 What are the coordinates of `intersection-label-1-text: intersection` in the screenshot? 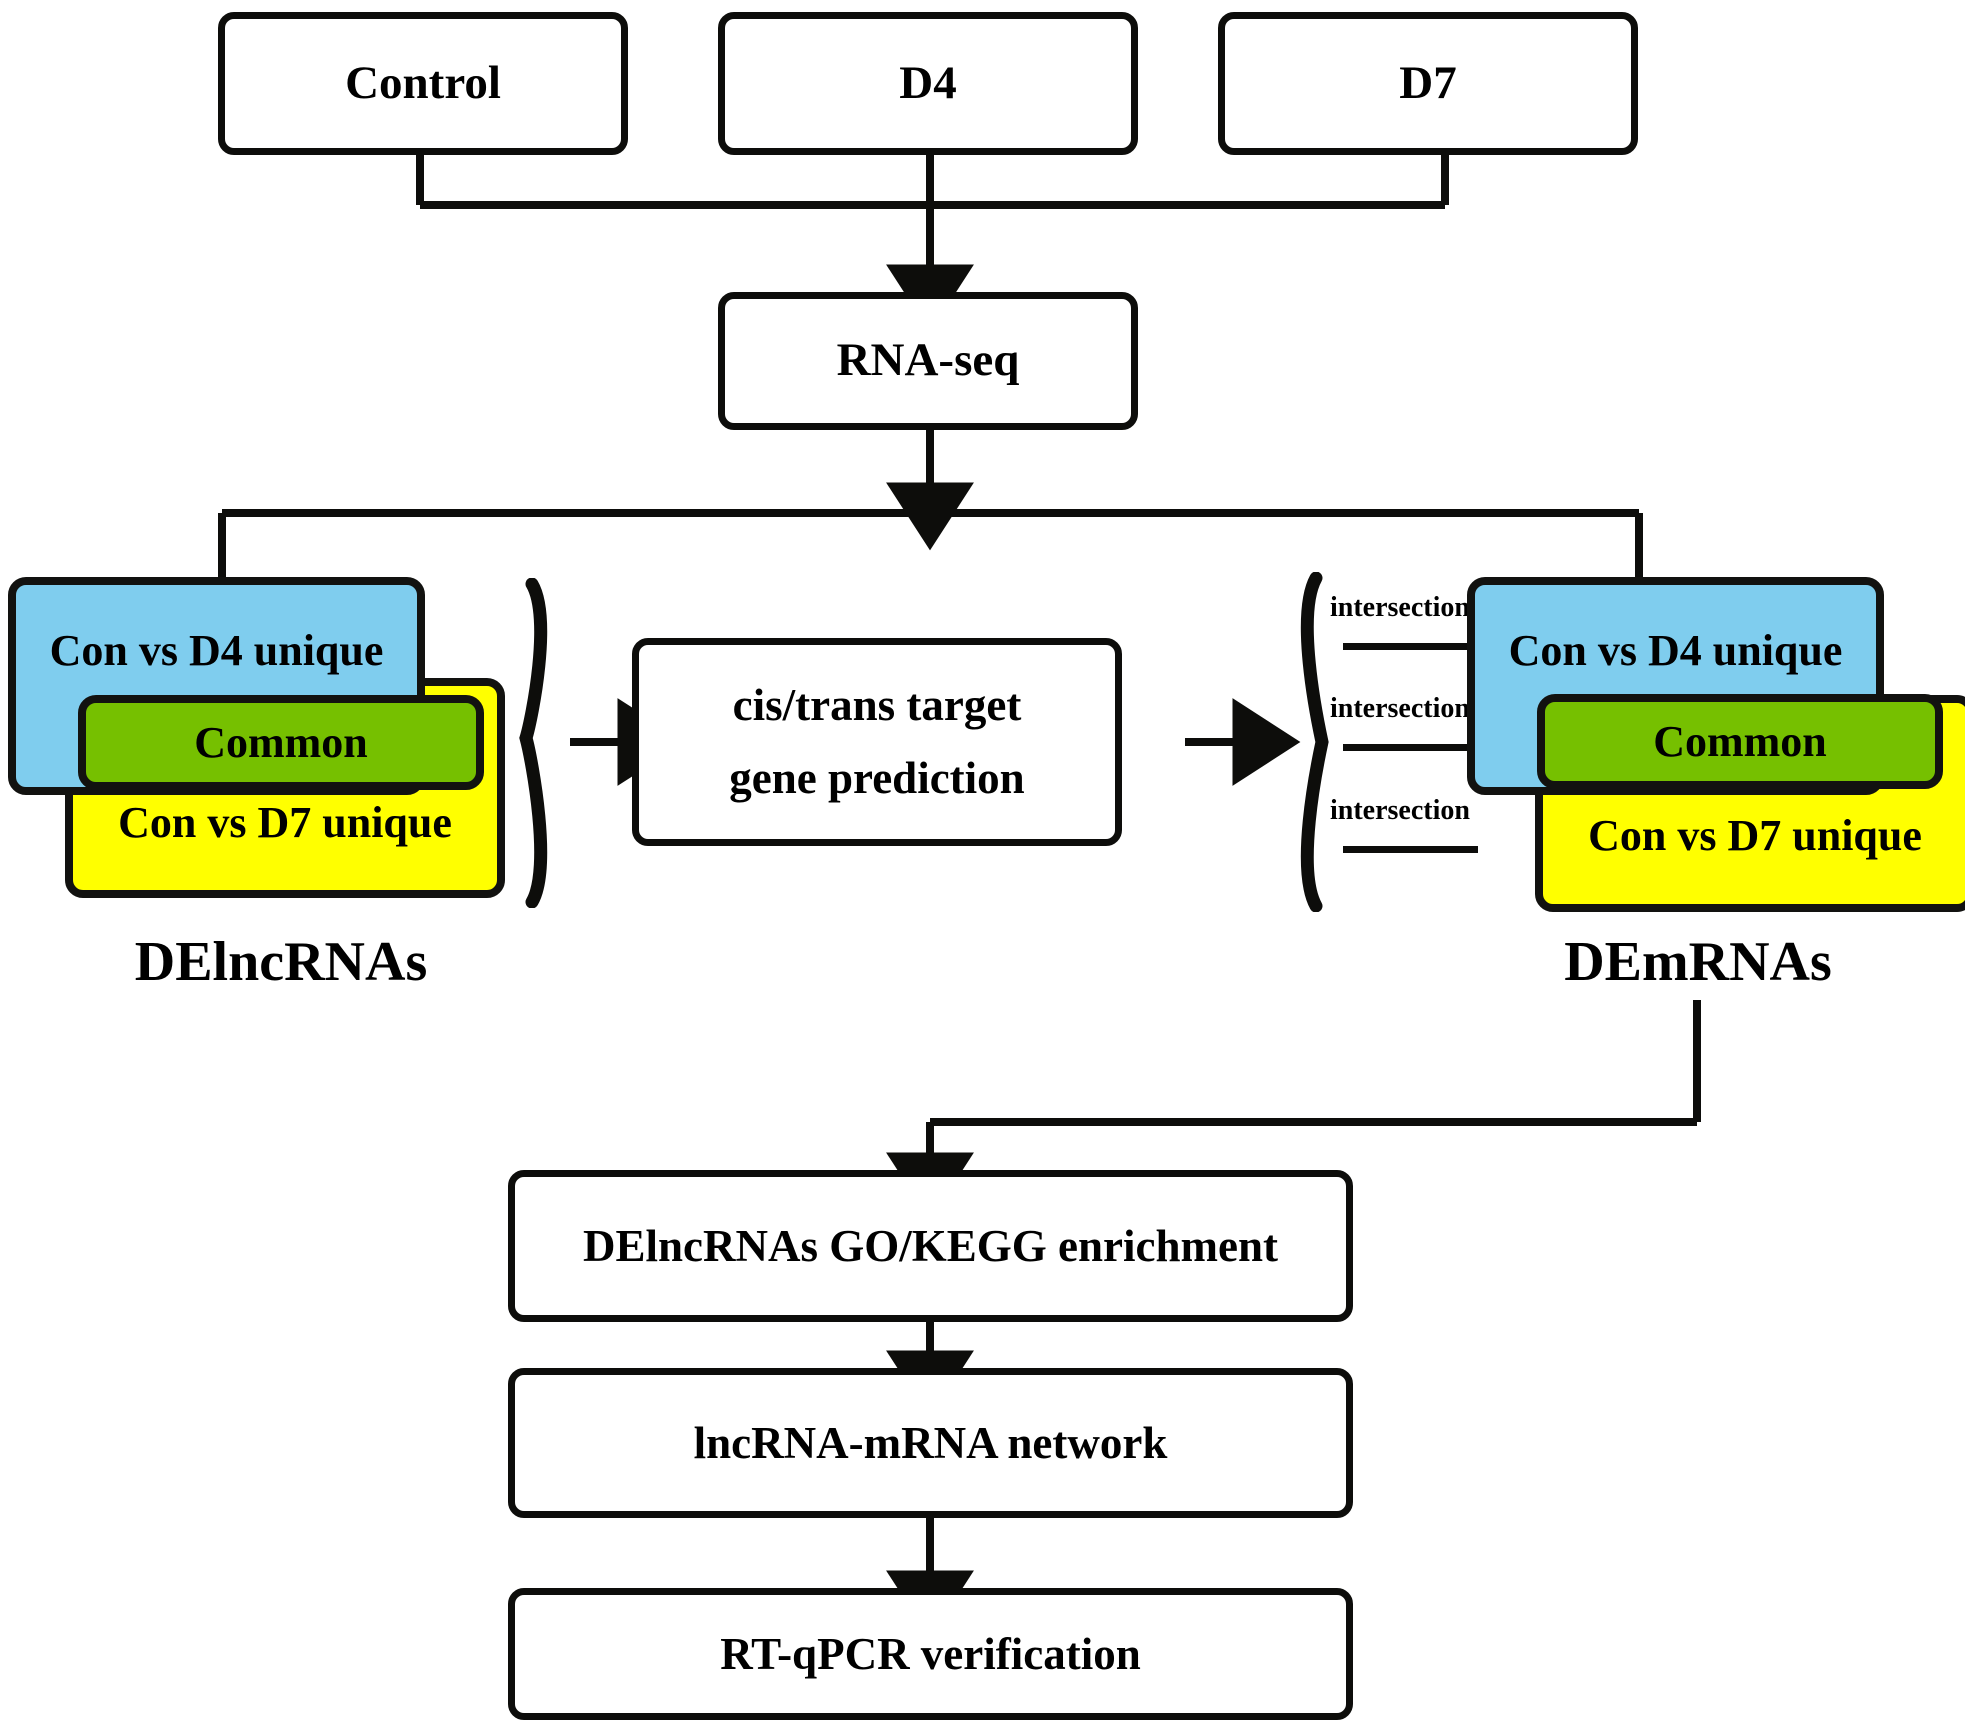 It's located at (1400, 607).